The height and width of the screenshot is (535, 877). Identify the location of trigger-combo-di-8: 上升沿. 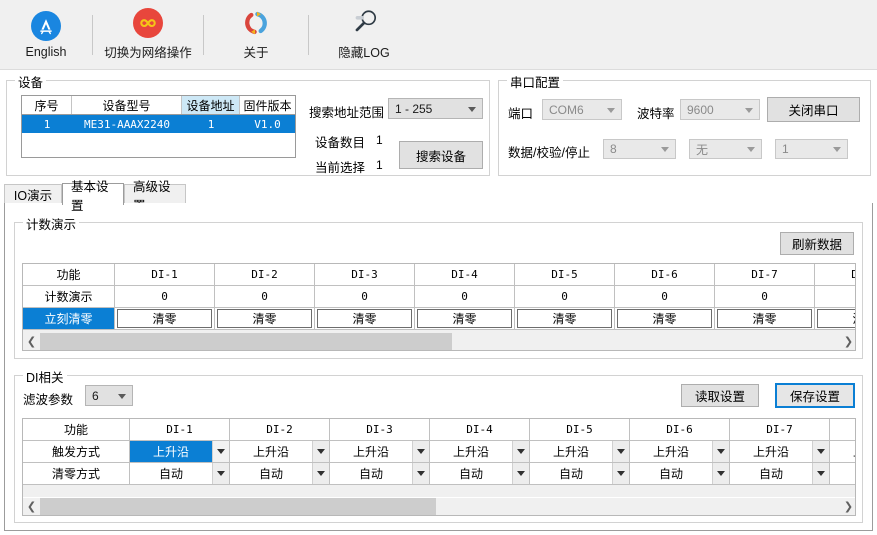
(842, 451).